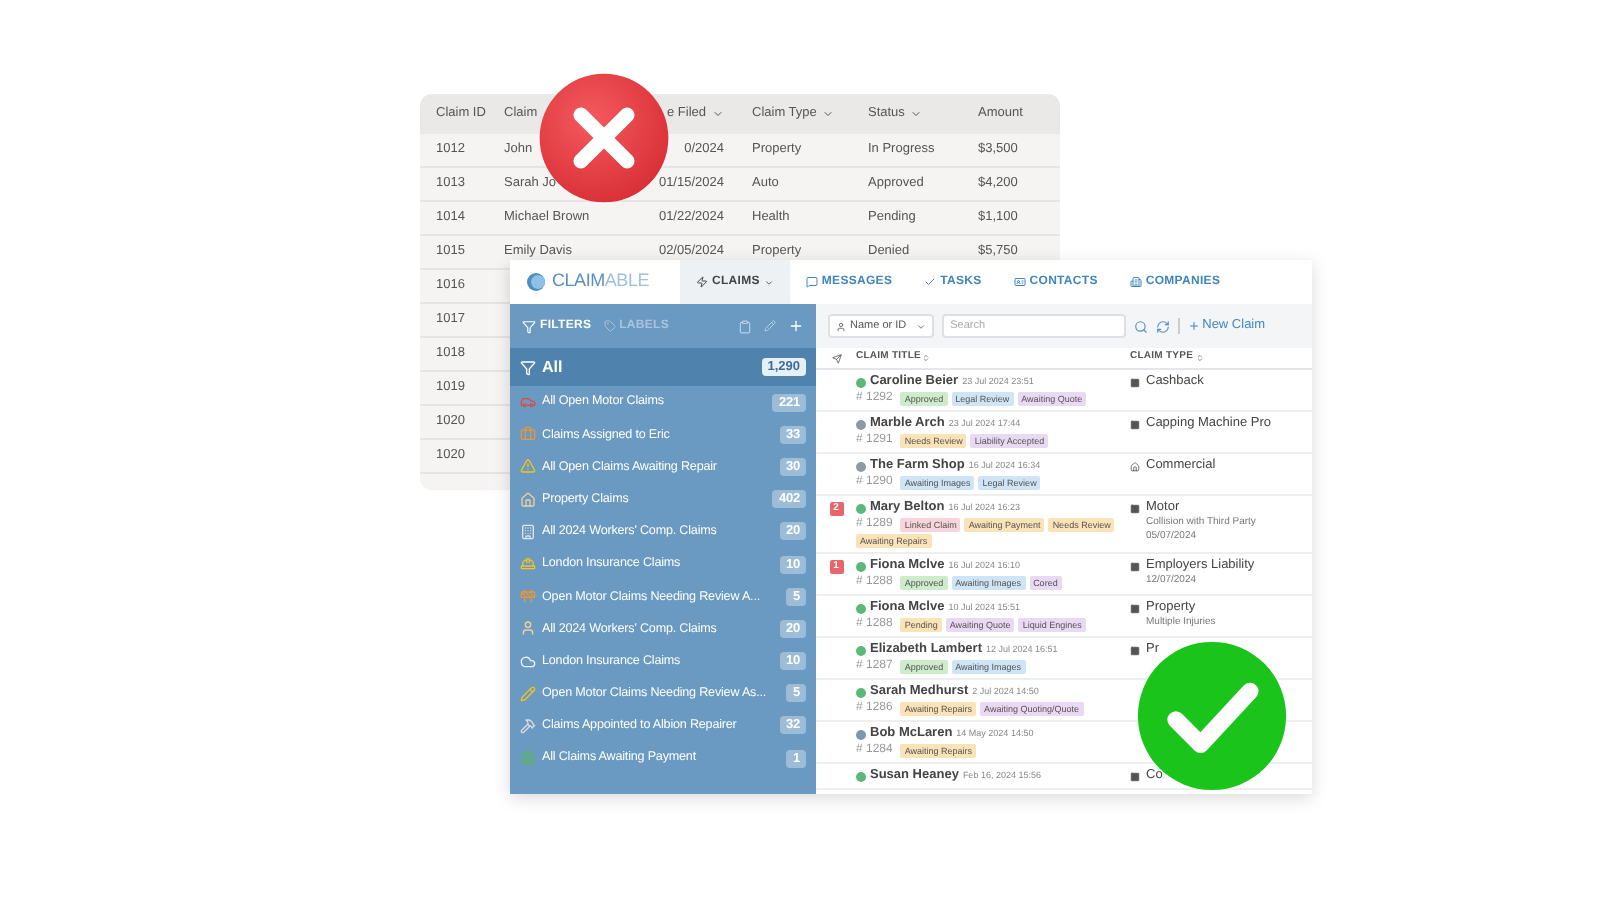  What do you see at coordinates (770, 326) in the screenshot?
I see `edit-icon` at bounding box center [770, 326].